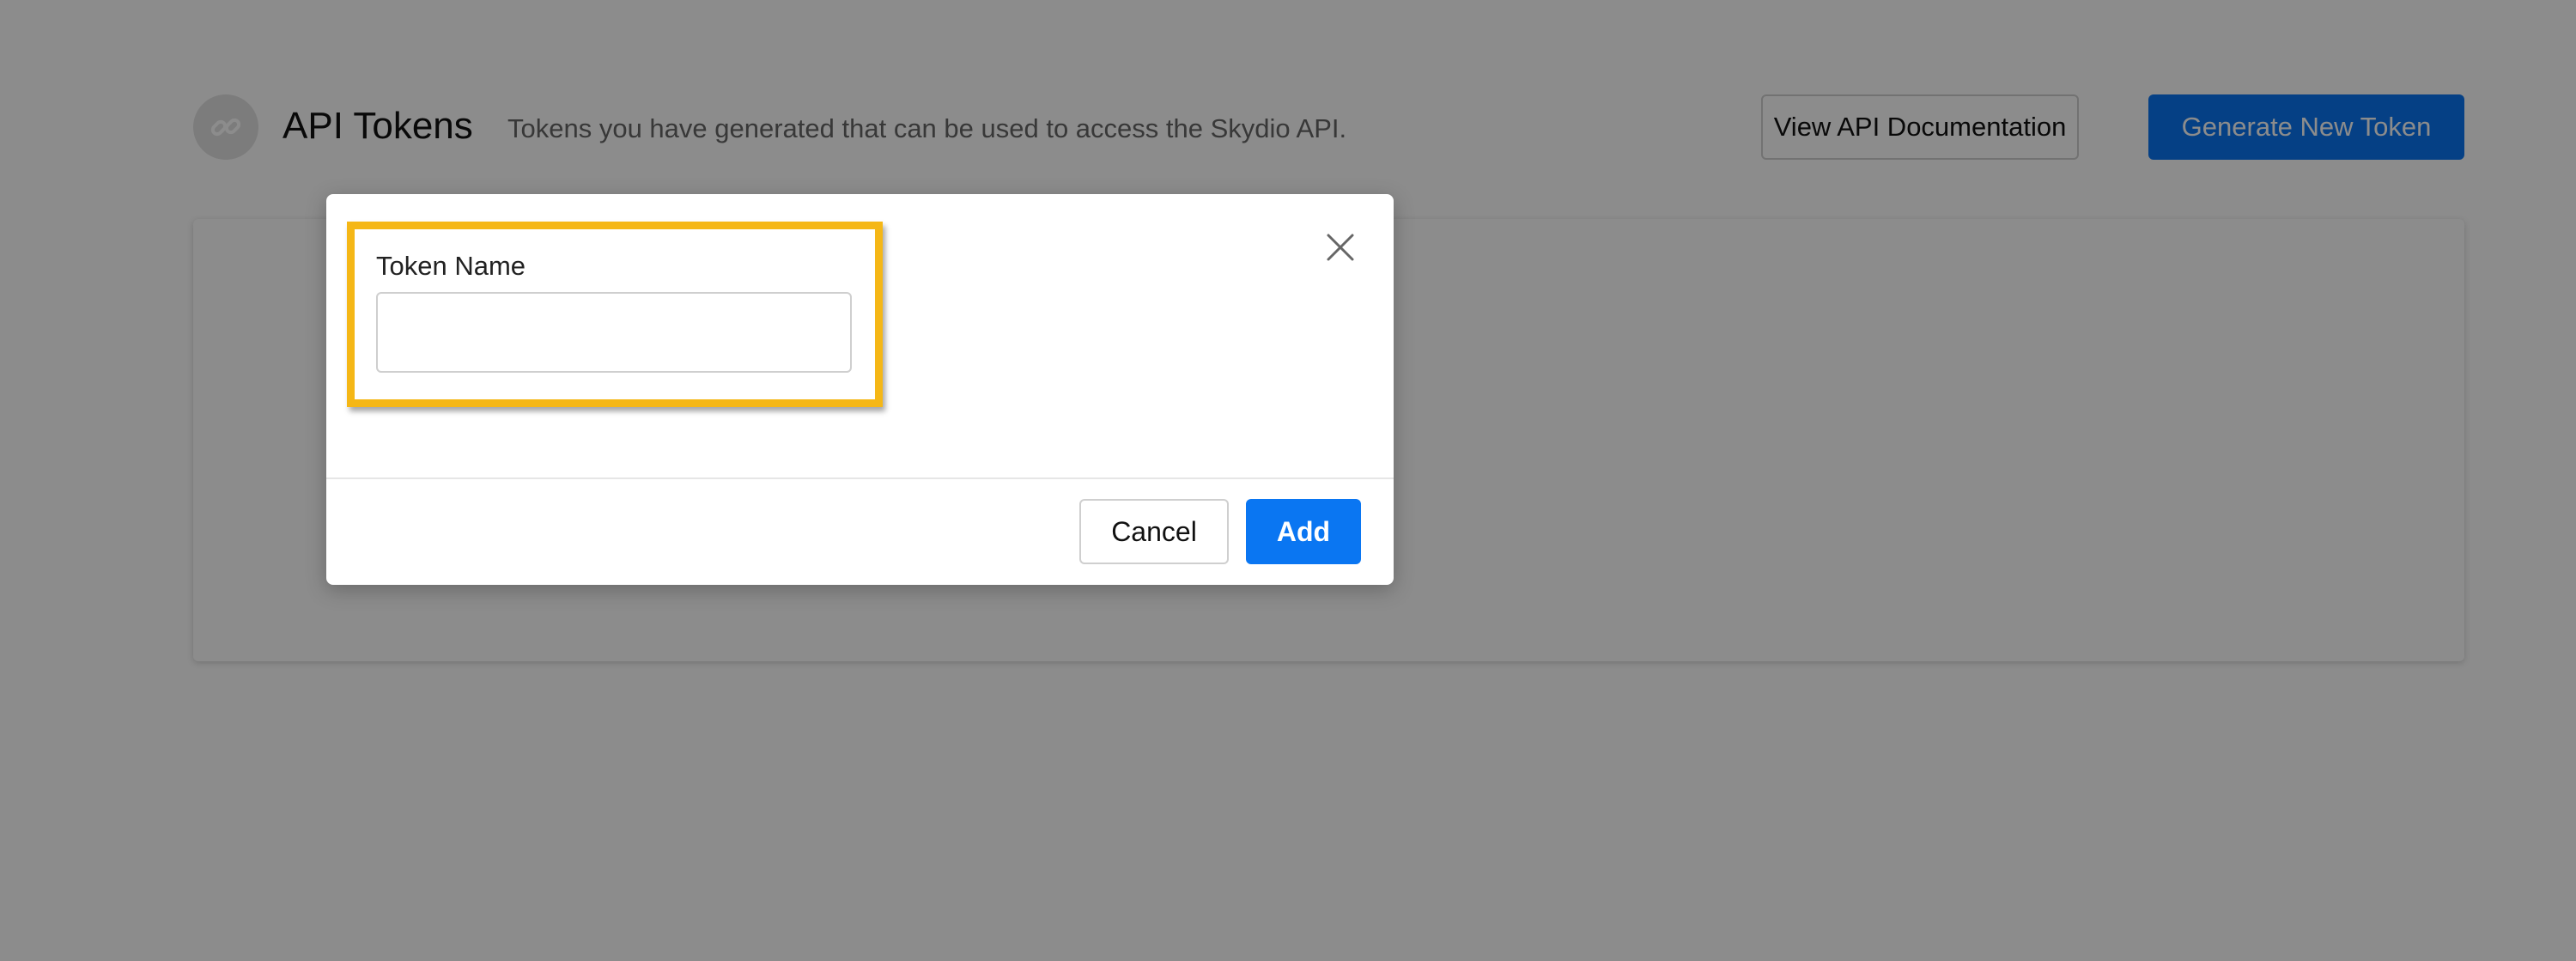  What do you see at coordinates (451, 266) in the screenshot?
I see `token-name-label: Token Name` at bounding box center [451, 266].